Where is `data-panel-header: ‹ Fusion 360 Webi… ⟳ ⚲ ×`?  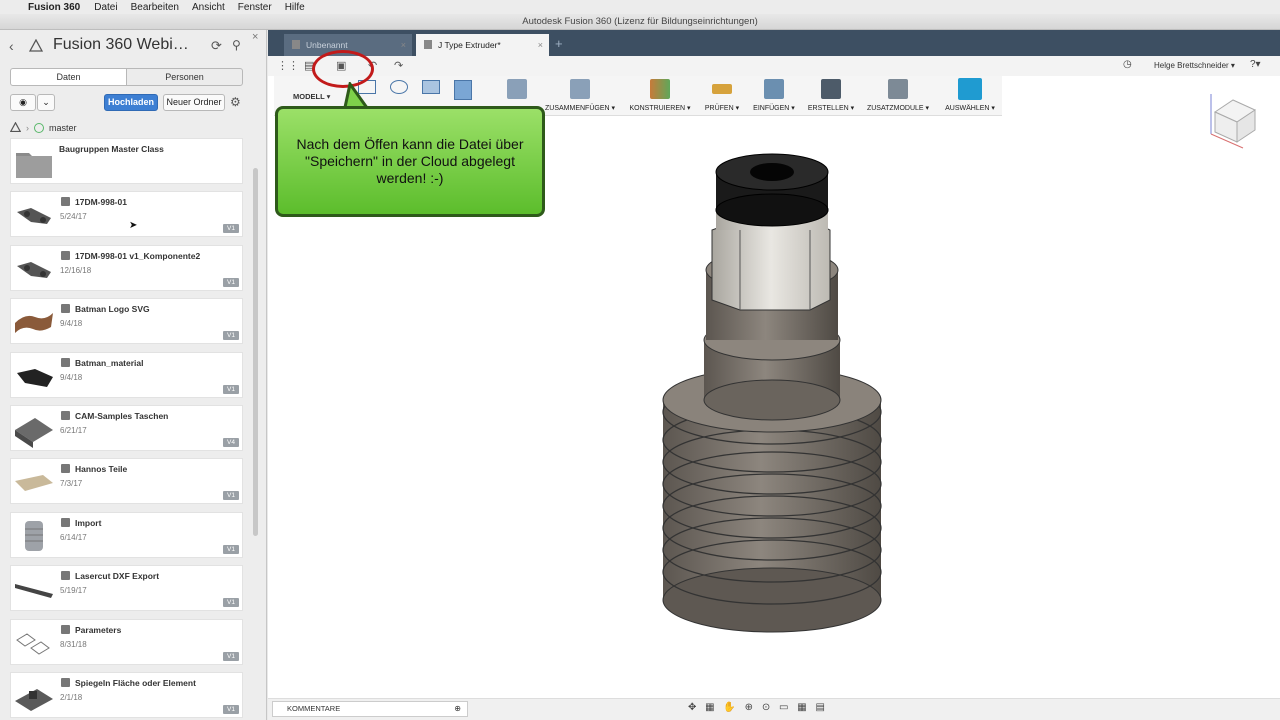
data-panel-header: ‹ Fusion 360 Webi… ⟳ ⚲ × is located at coordinates (133, 46).